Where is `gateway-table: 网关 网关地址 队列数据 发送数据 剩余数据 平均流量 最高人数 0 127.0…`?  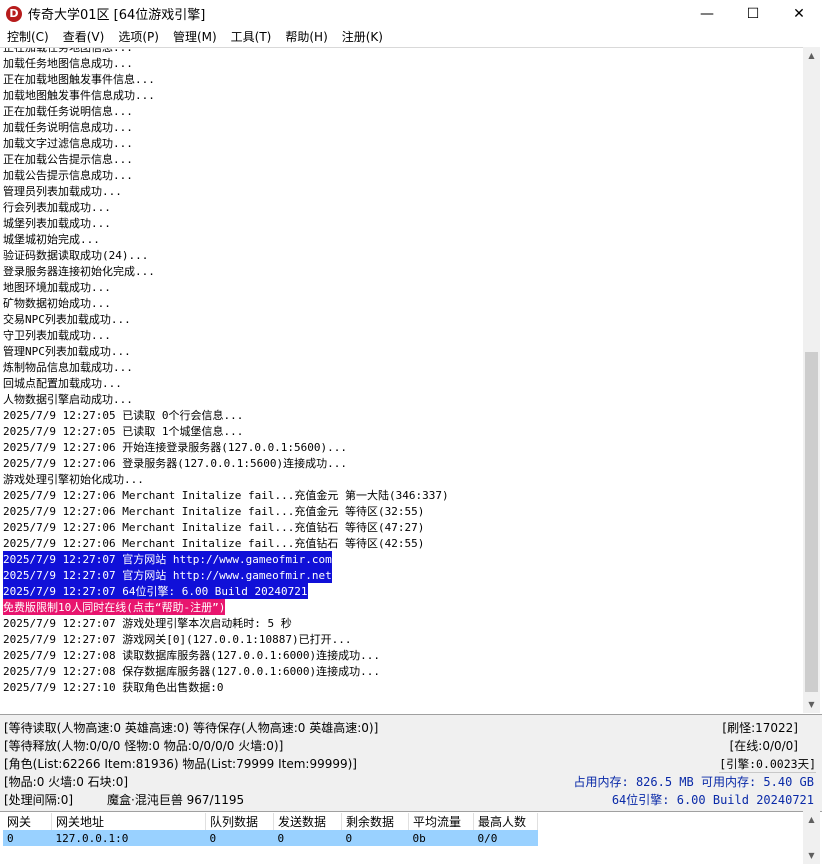 gateway-table: 网关 网关地址 队列数据 发送数据 剩余数据 平均流量 最高人数 0 127.0… is located at coordinates (270, 829).